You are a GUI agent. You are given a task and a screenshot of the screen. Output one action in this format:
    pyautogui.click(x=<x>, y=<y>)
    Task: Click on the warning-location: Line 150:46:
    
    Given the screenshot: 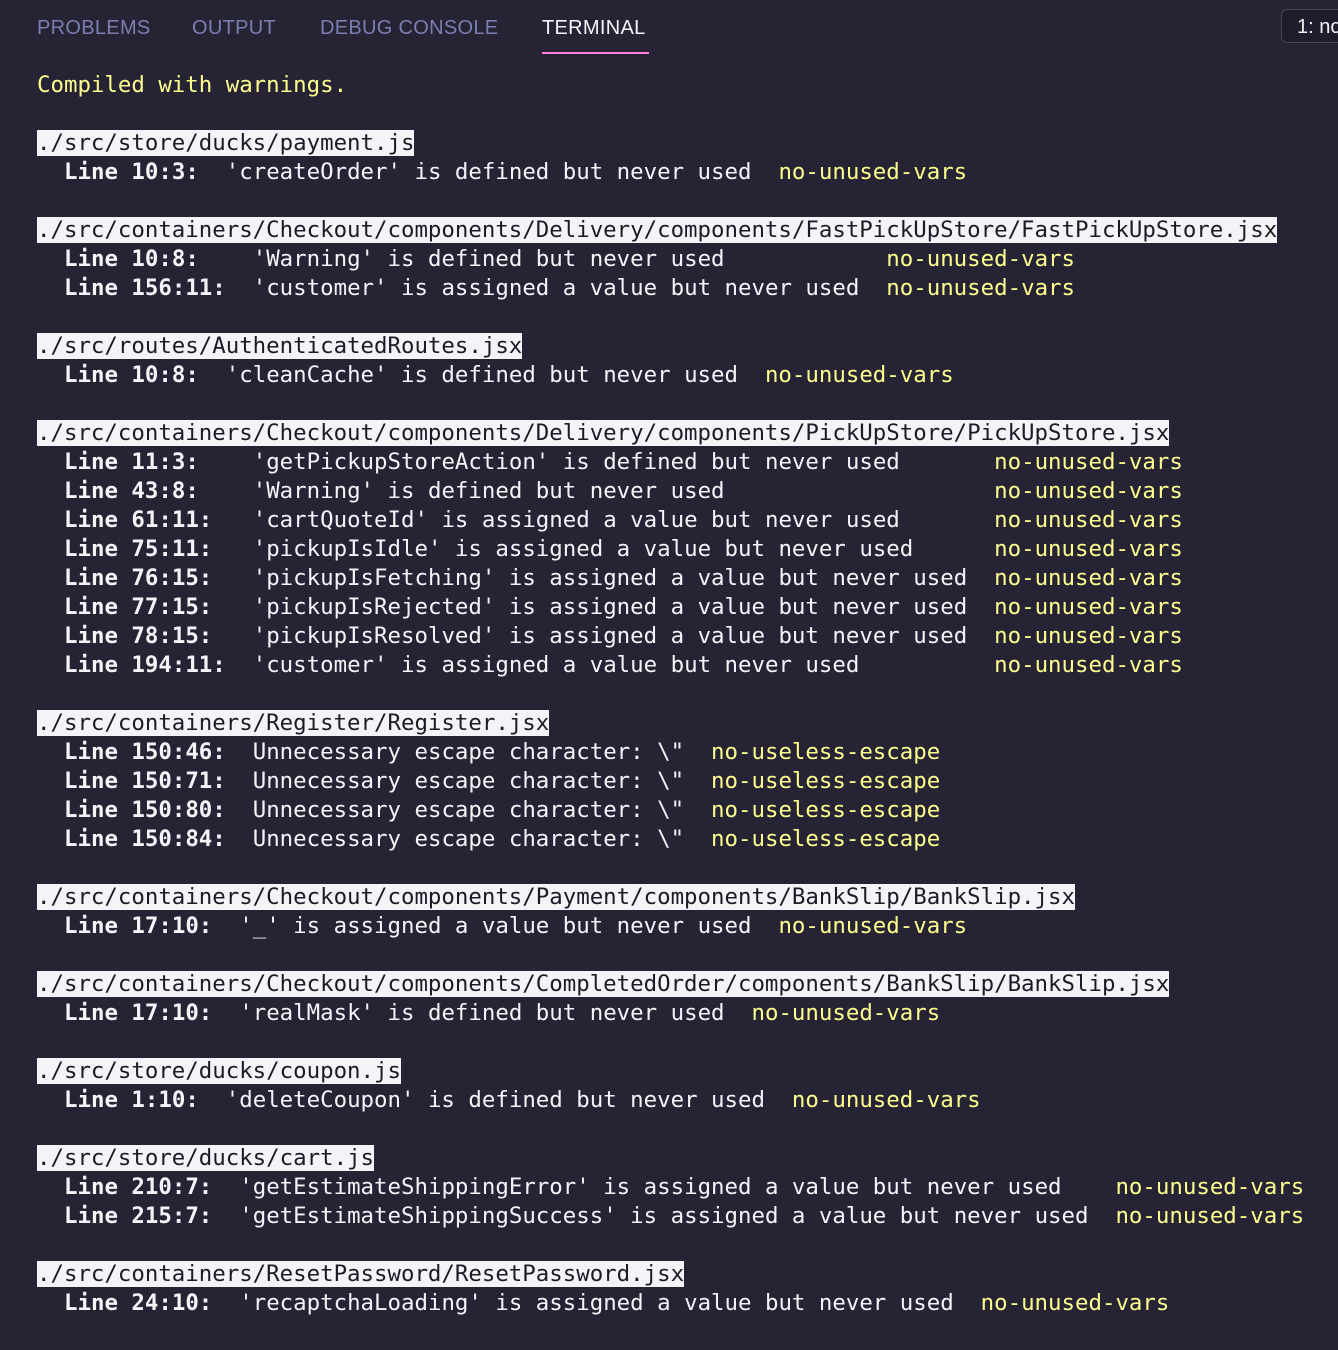 What is the action you would take?
    pyautogui.click(x=145, y=752)
    